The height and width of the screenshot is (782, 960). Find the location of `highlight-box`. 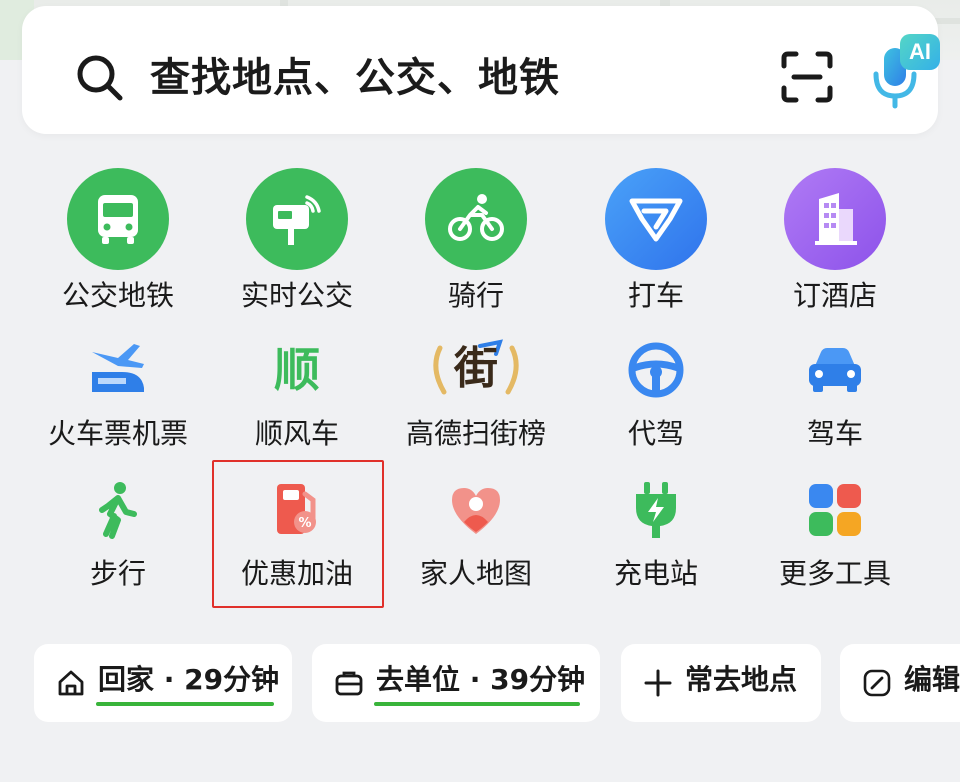

highlight-box is located at coordinates (298, 534).